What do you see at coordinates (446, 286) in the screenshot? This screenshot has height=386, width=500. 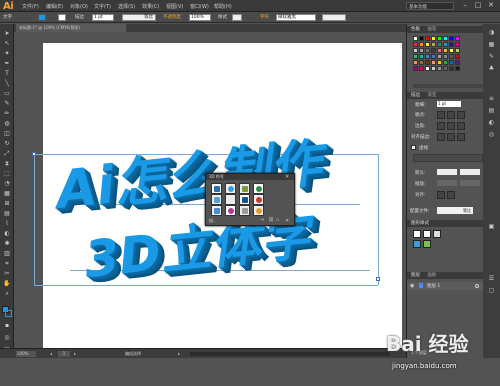 I see `layer-row: ◉ 图层 1` at bounding box center [446, 286].